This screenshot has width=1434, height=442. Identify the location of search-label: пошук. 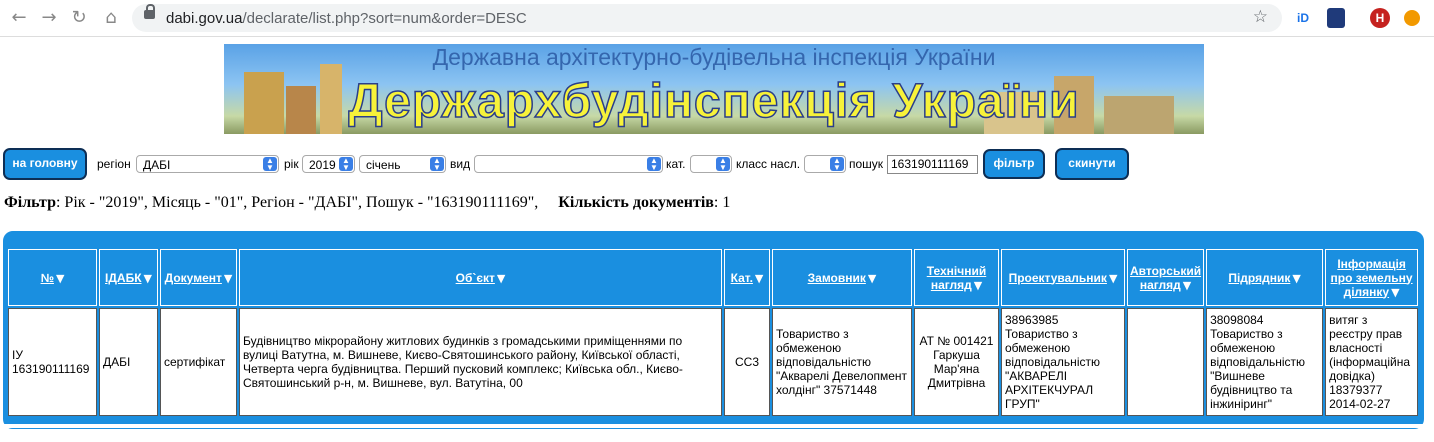
(866, 164).